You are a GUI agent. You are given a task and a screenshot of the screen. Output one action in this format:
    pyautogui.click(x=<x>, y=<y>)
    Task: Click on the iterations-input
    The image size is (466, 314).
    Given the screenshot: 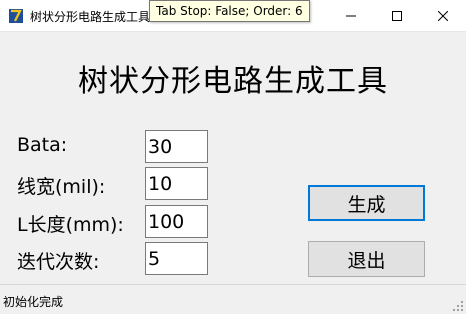 What is the action you would take?
    pyautogui.click(x=176, y=258)
    